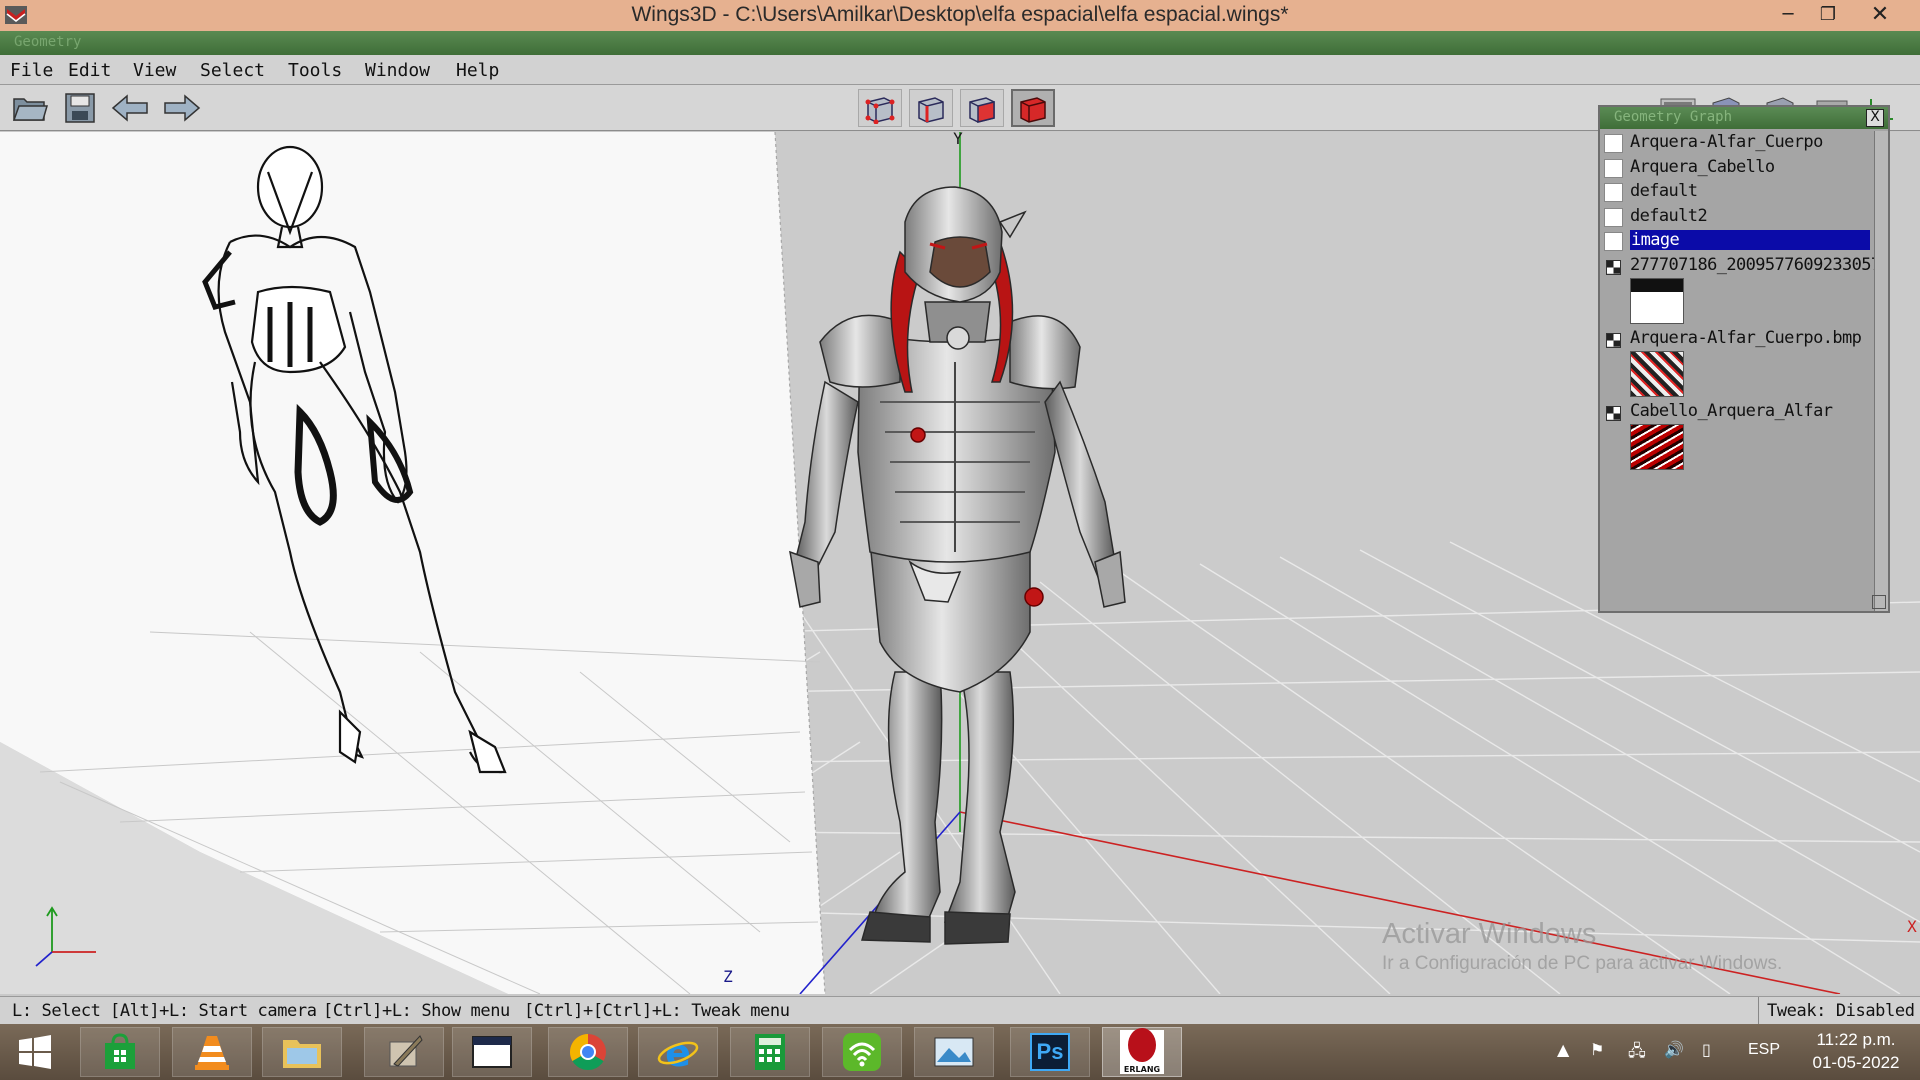 This screenshot has width=1920, height=1080. I want to click on photoshop-label: Ps, so click(1050, 1051).